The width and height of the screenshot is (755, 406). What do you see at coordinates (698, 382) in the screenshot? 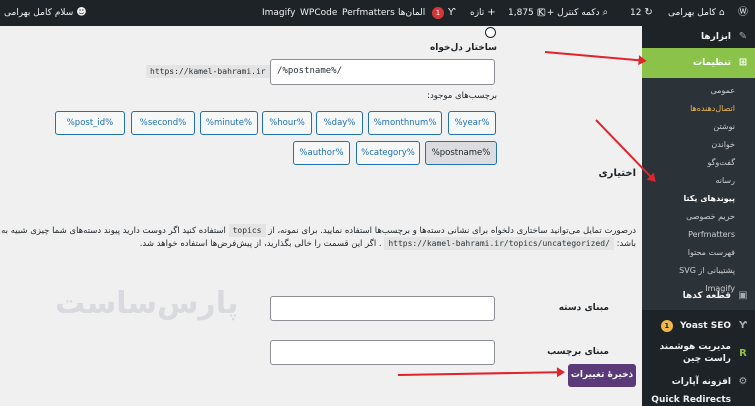
I see `menu-aparat-addon: ⚙ افزونه آپارات` at bounding box center [698, 382].